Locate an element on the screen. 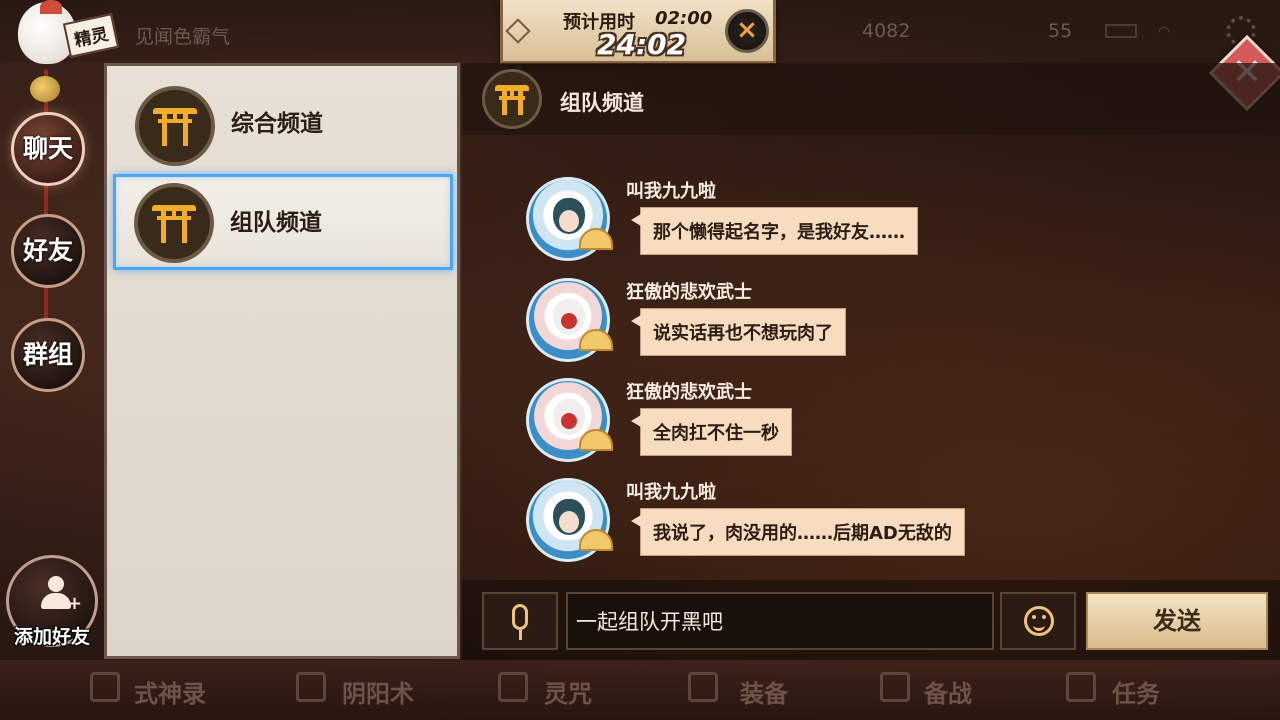 The height and width of the screenshot is (720, 1280). nav-chat: 聊天 is located at coordinates (48, 149).